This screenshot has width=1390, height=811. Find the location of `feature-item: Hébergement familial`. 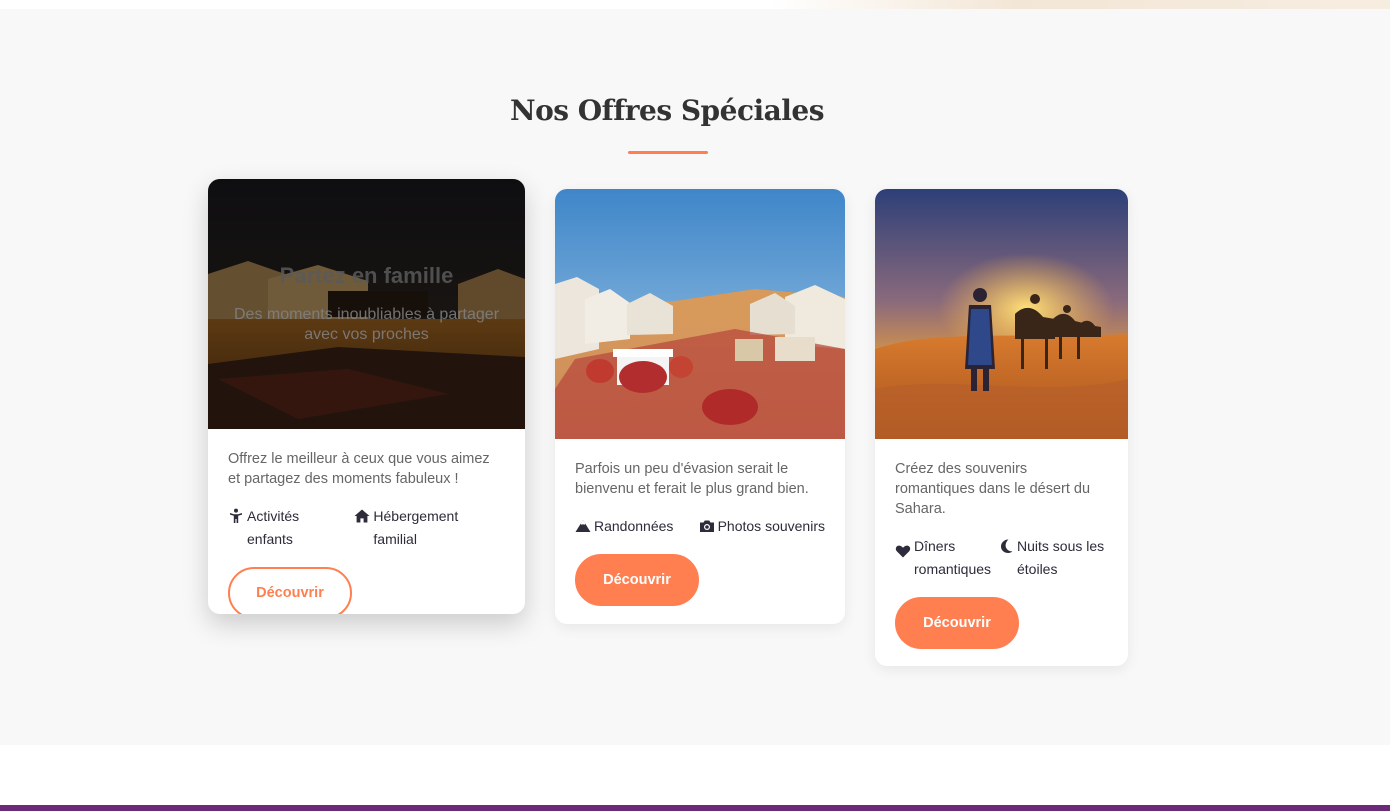

feature-item: Hébergement familial is located at coordinates (429, 528).